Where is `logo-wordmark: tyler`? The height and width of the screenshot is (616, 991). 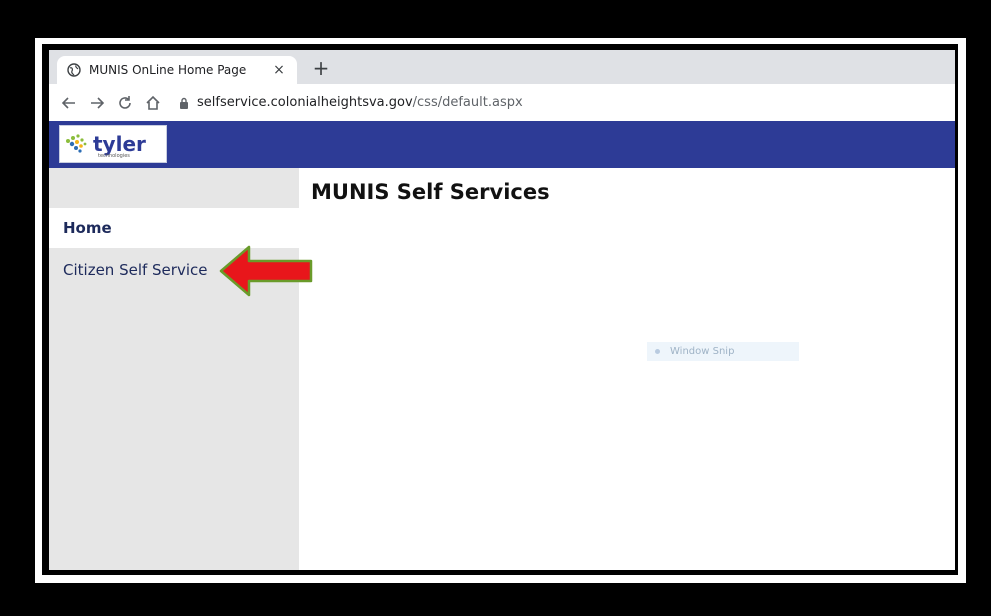 logo-wordmark: tyler is located at coordinates (119, 144).